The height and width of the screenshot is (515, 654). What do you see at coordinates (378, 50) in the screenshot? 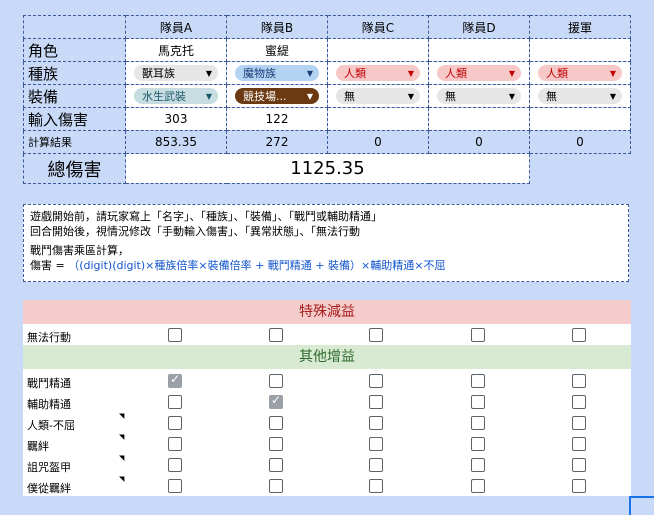
I see `name-cell-c` at bounding box center [378, 50].